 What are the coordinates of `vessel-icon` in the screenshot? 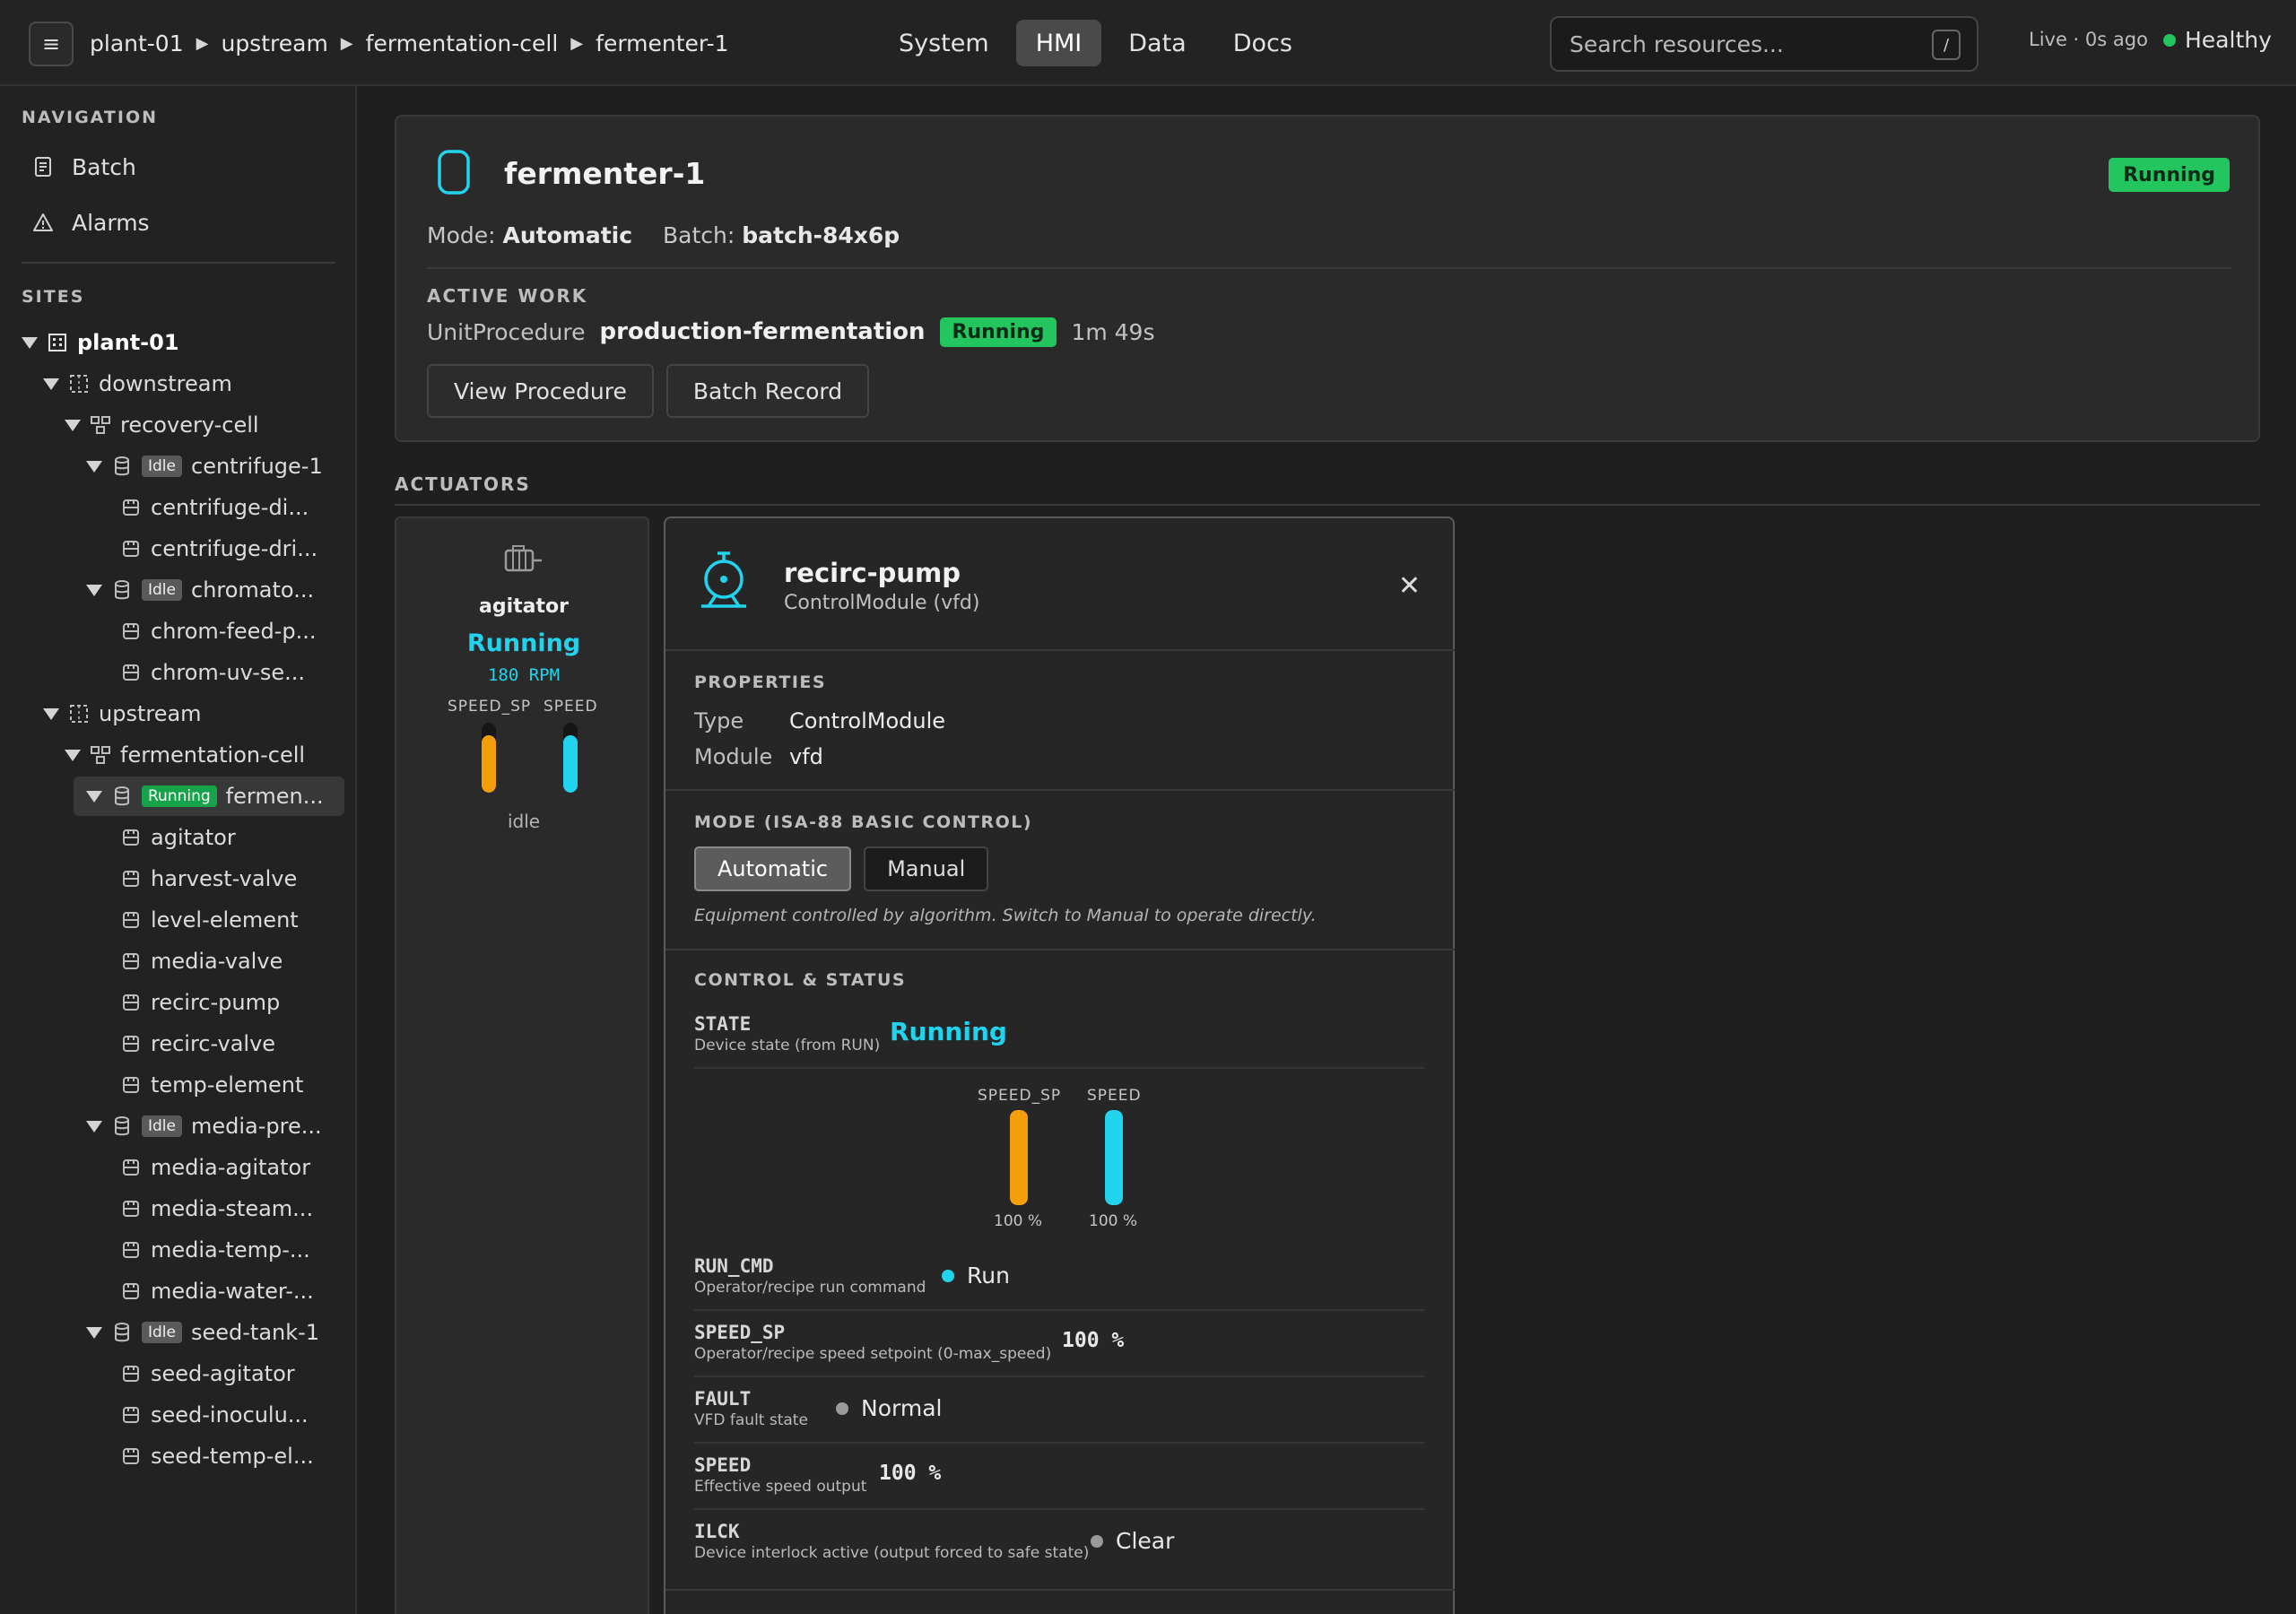 It's located at (454, 172).